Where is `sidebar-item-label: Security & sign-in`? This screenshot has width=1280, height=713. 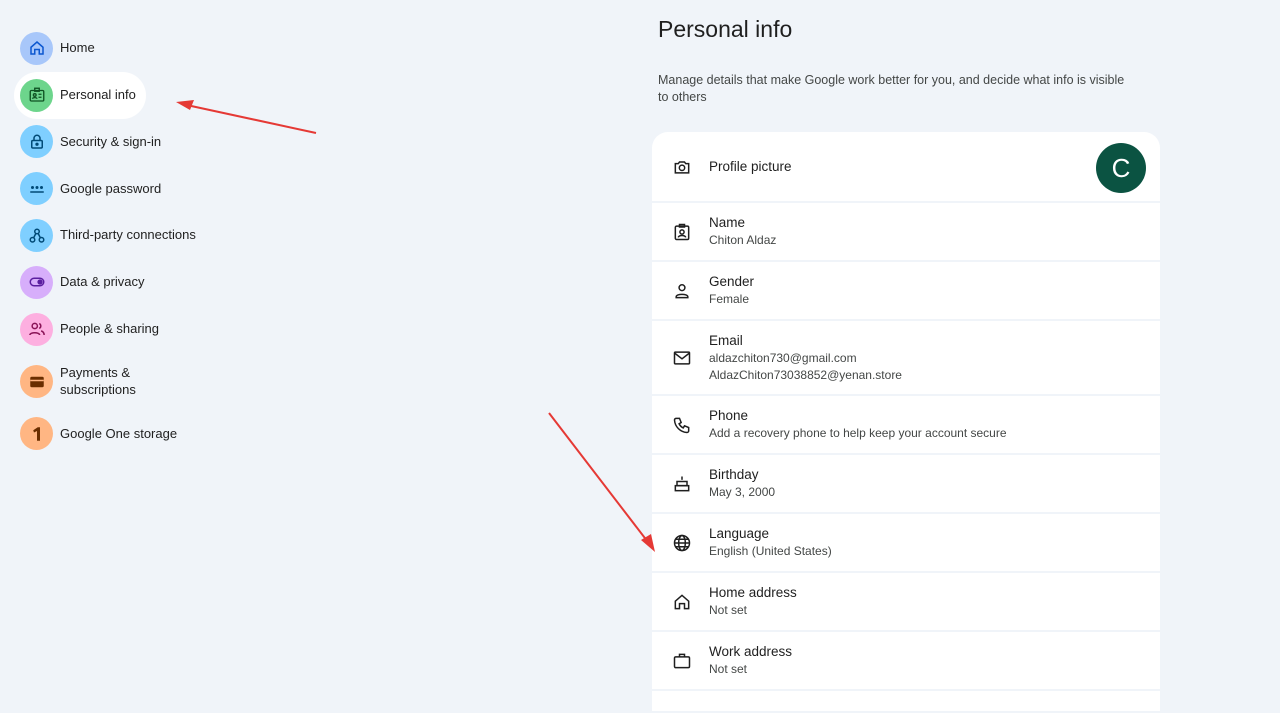
sidebar-item-label: Security & sign-in is located at coordinates (111, 141).